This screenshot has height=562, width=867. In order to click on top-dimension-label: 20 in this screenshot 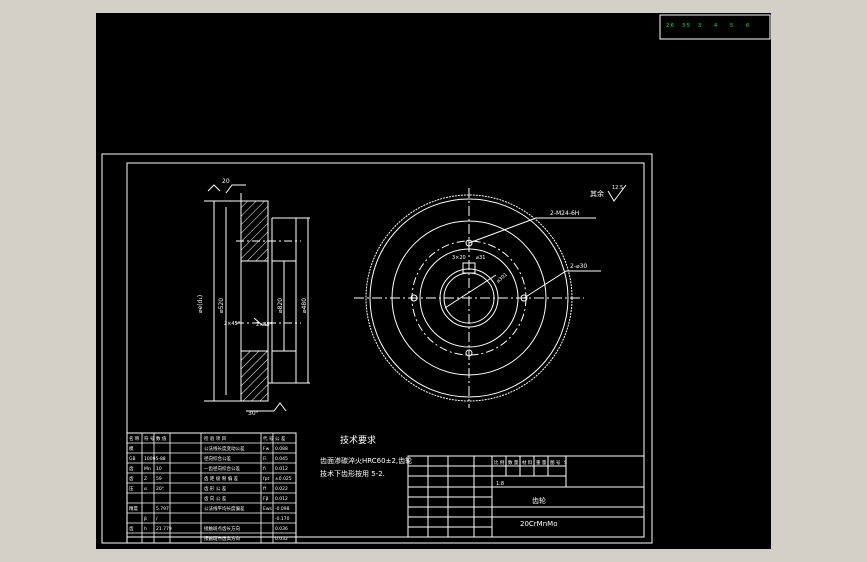, I will do `click(226, 181)`.